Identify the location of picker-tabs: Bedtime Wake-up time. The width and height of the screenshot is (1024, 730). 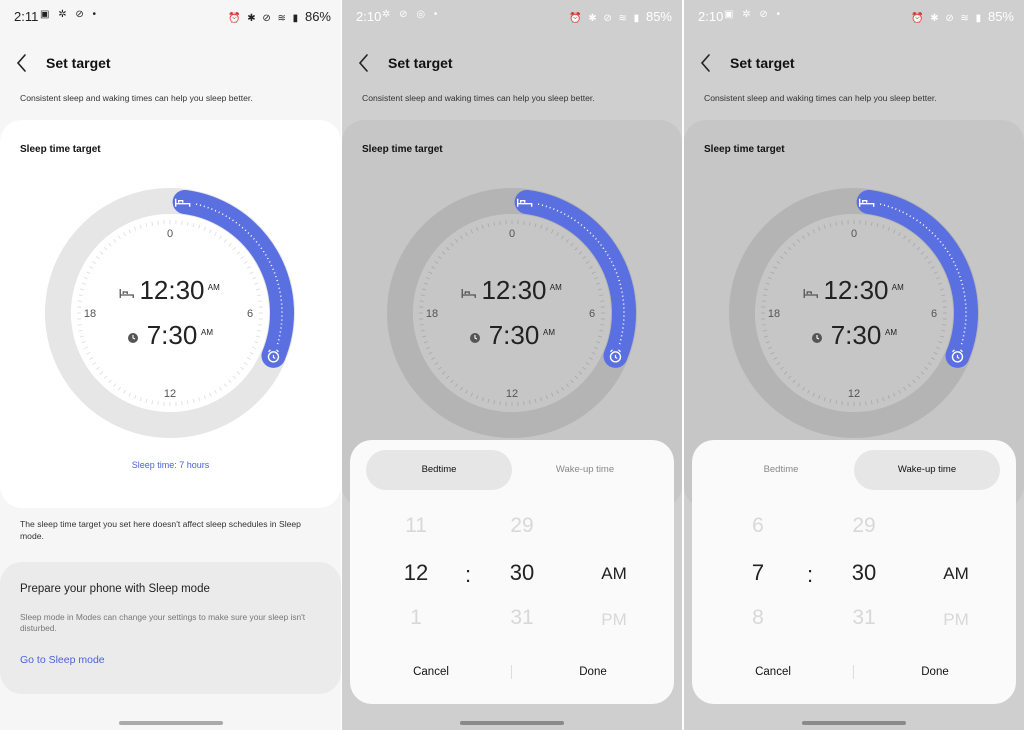
(512, 470).